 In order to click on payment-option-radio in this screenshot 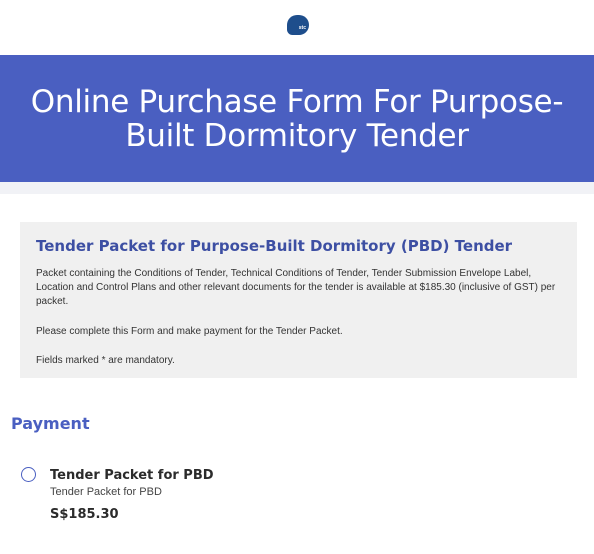, I will do `click(28, 474)`.